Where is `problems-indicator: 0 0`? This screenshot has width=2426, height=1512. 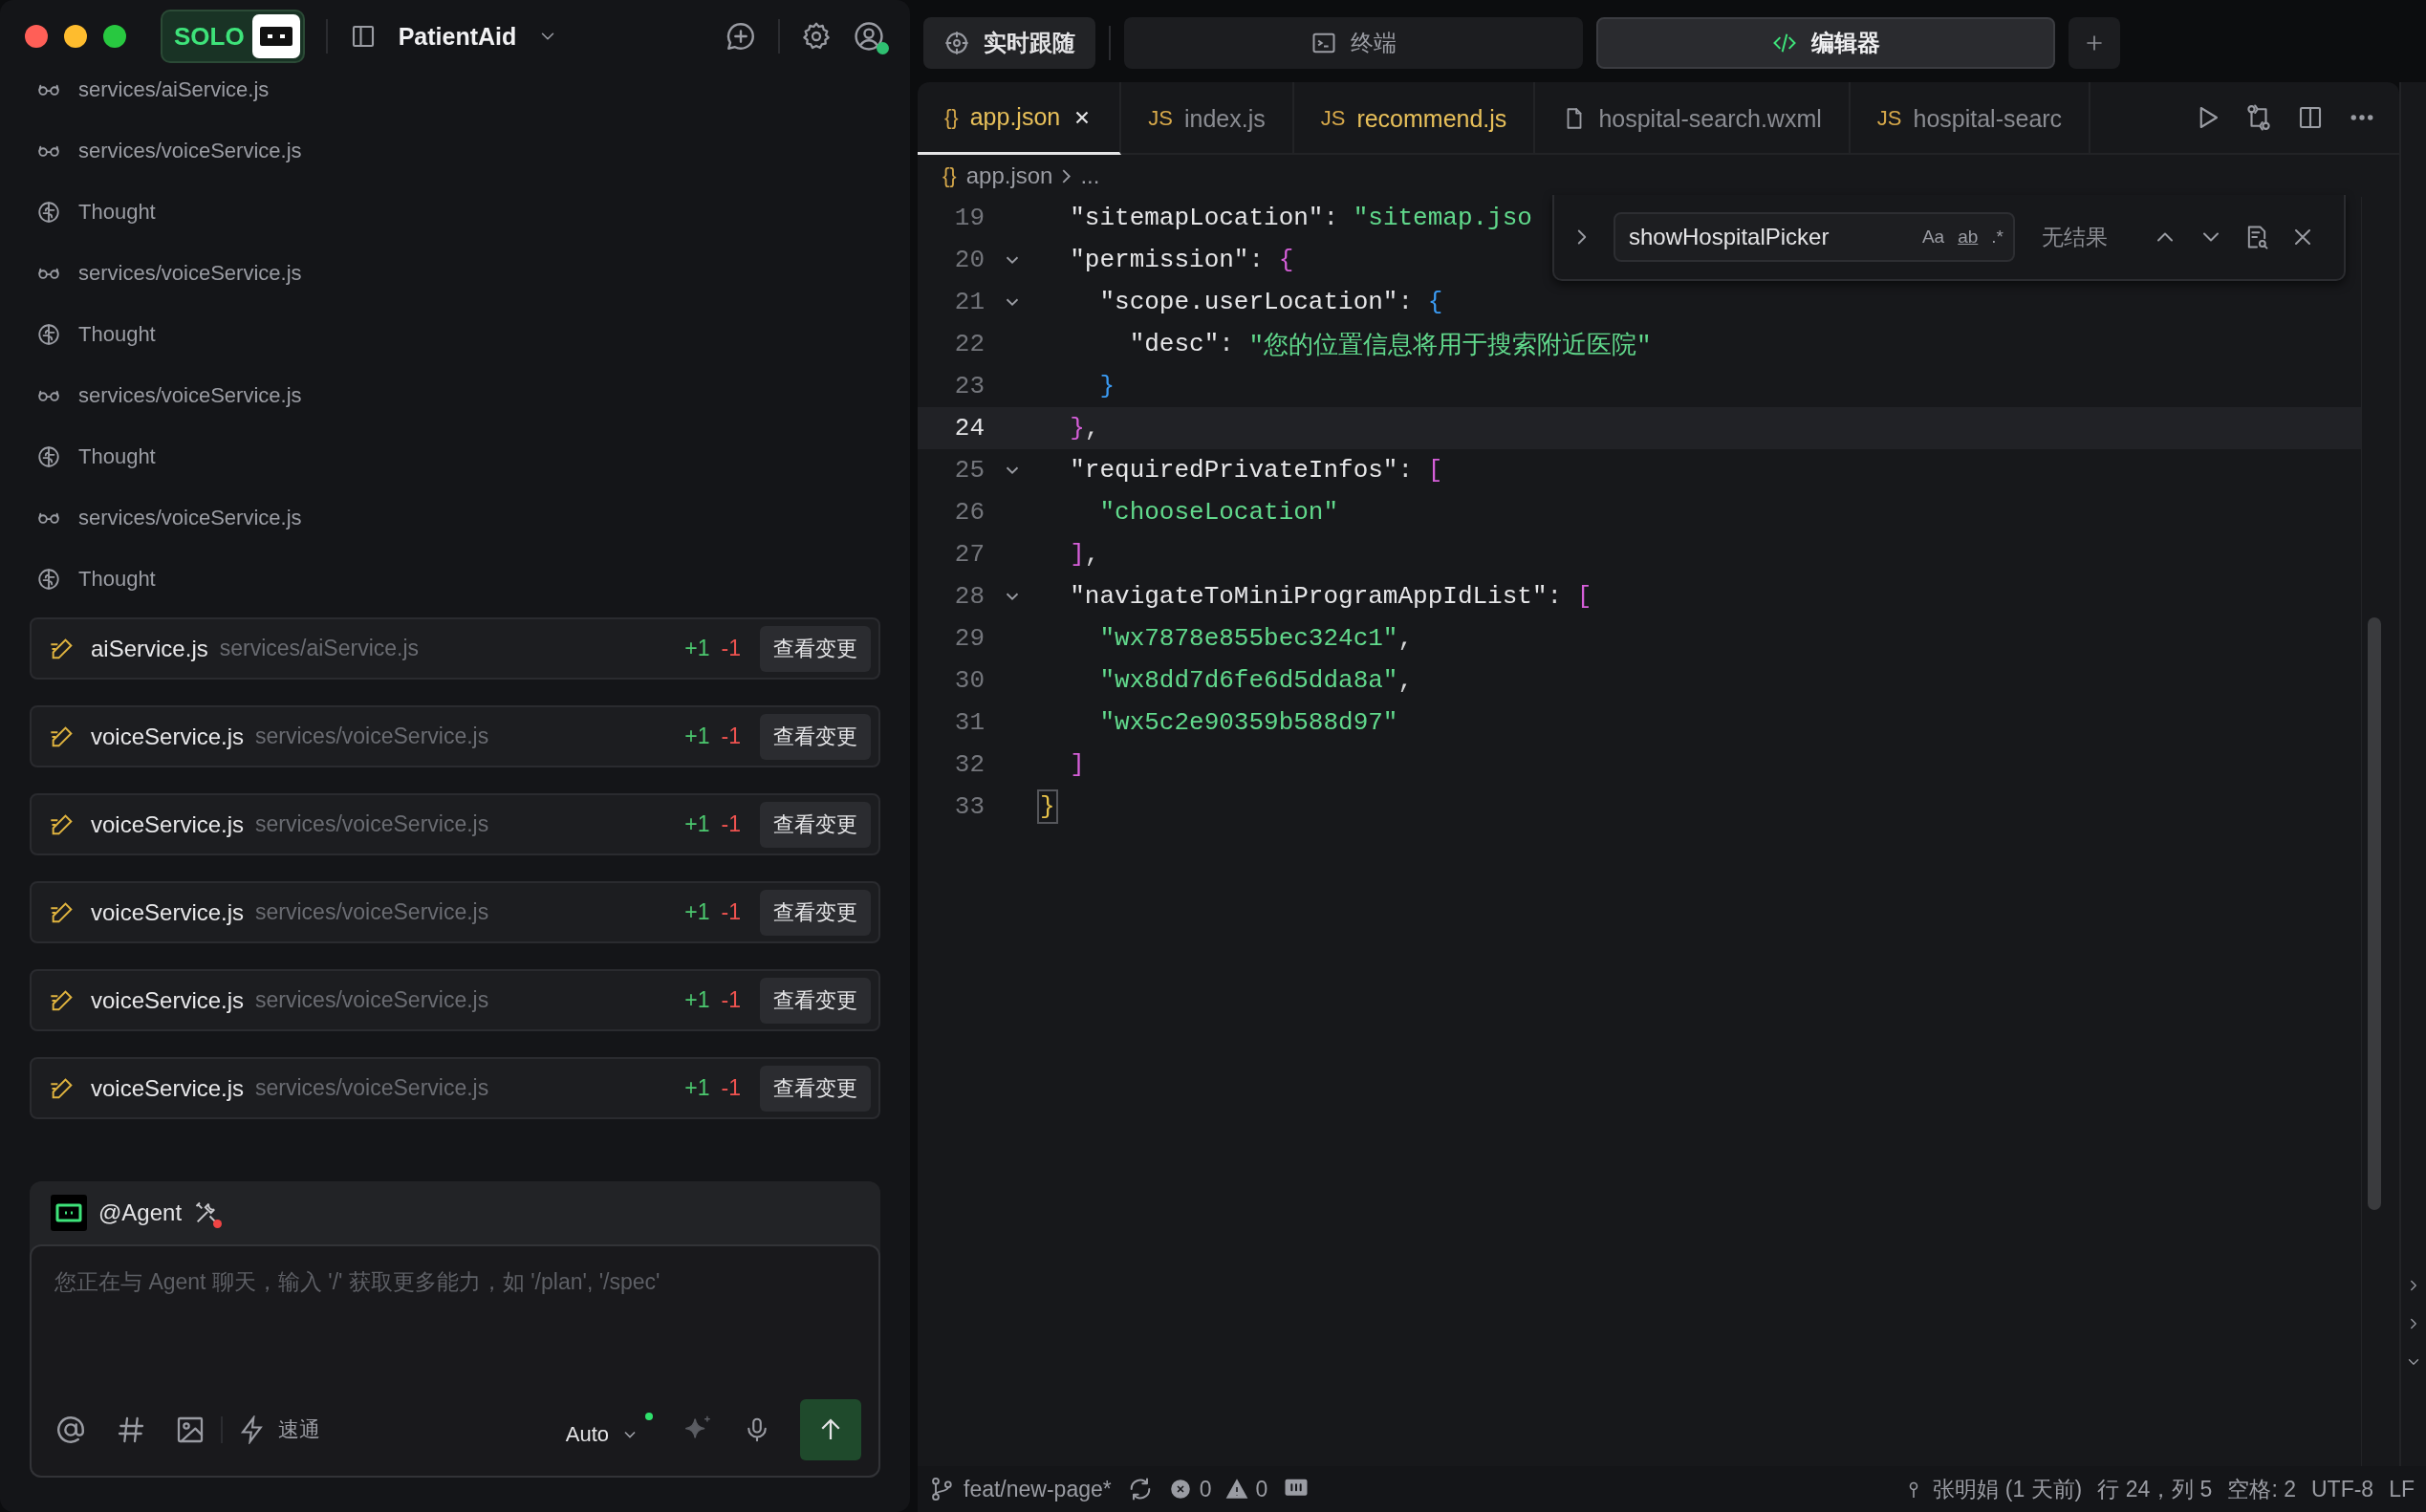
problems-indicator: 0 0 is located at coordinates (1218, 1489).